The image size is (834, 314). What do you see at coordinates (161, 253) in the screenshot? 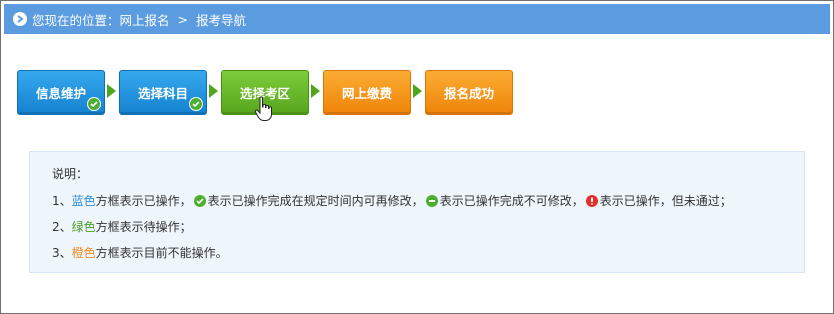
I see `legend-text: 方框表示目前不能操作。` at bounding box center [161, 253].